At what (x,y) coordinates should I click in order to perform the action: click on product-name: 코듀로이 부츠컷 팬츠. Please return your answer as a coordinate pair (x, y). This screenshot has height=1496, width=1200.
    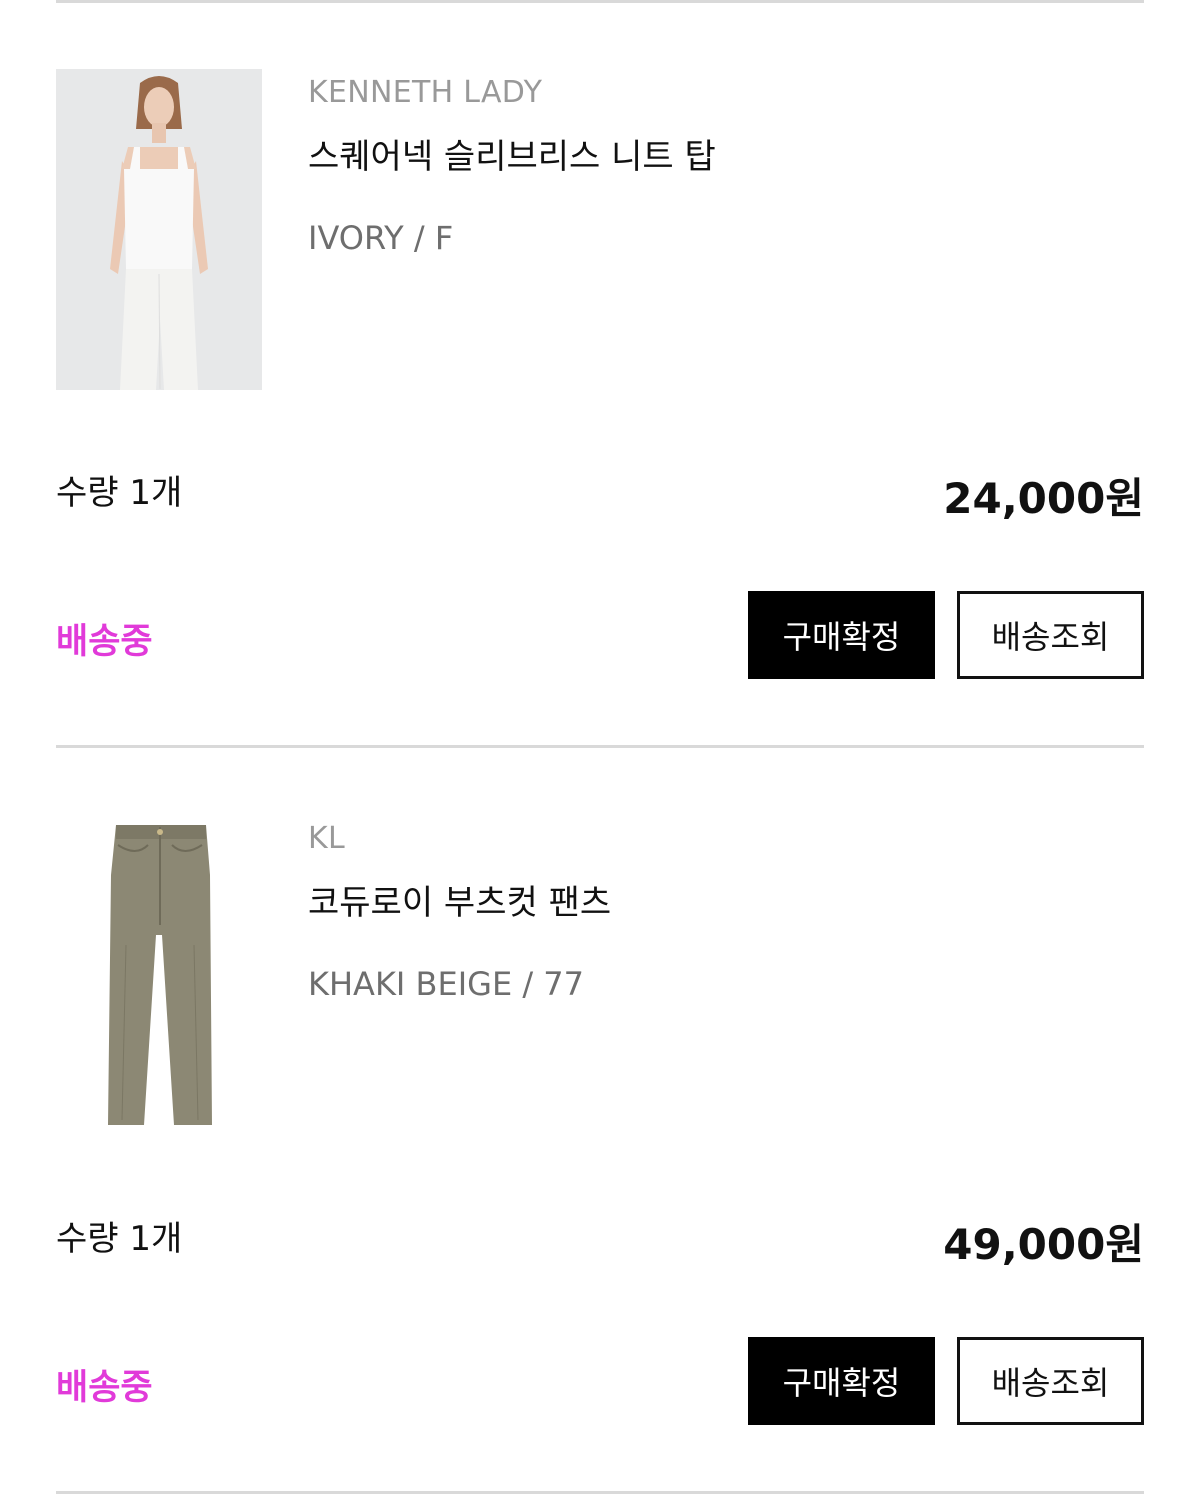
    Looking at the image, I should click on (459, 899).